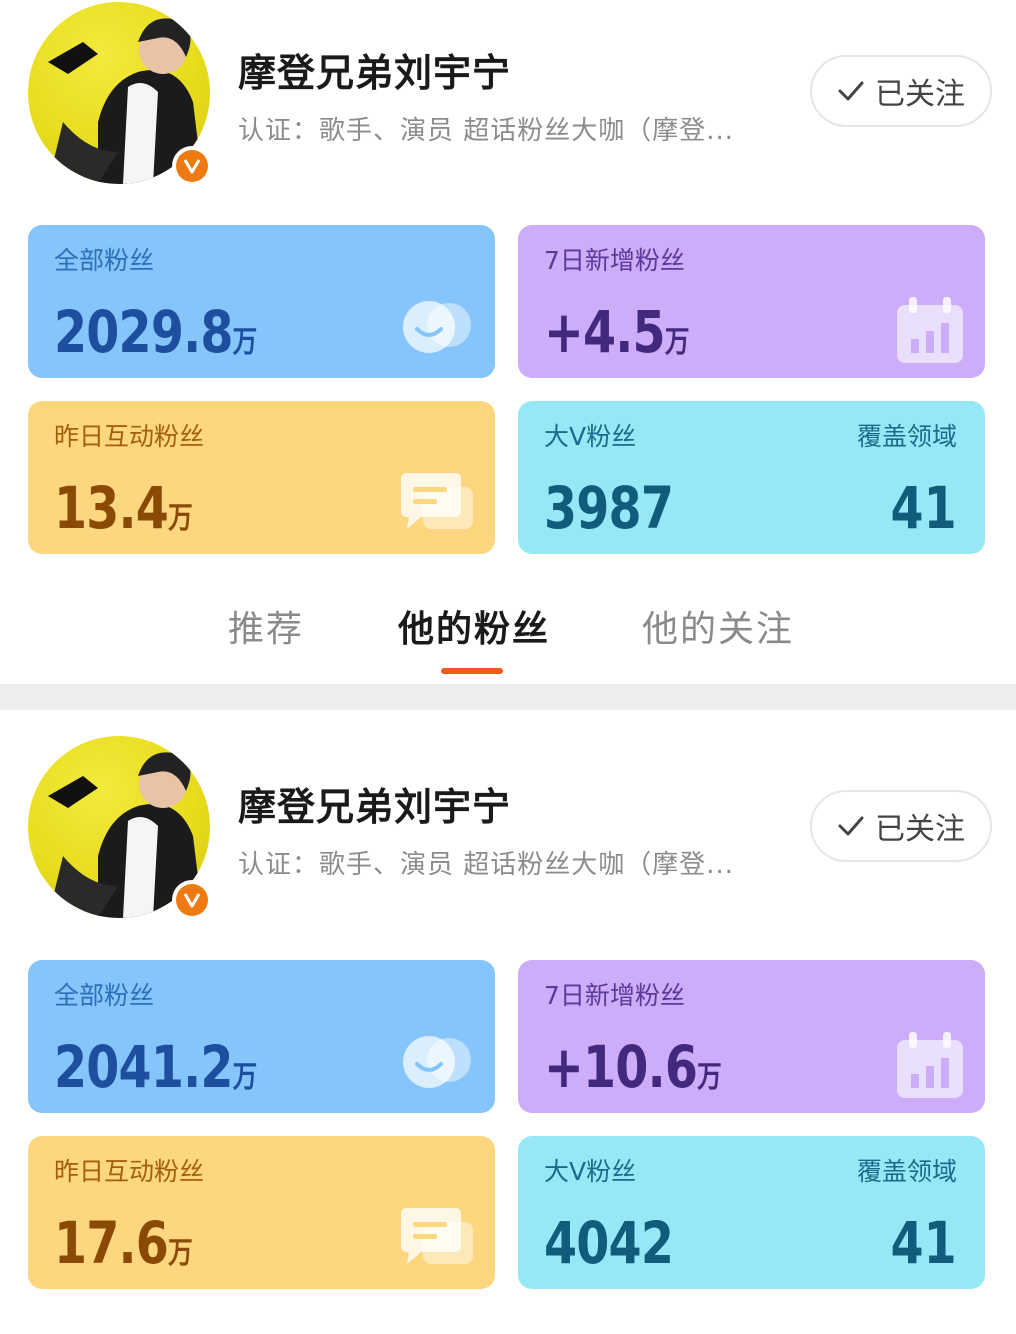 The width and height of the screenshot is (1016, 1334). What do you see at coordinates (508, 697) in the screenshot?
I see `section-divider` at bounding box center [508, 697].